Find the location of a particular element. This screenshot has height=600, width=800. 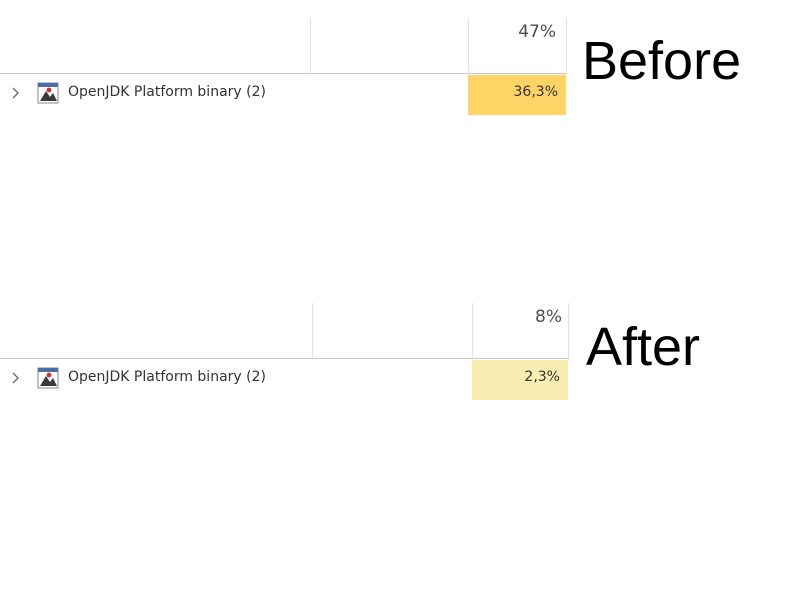

cpu-usage-value: 2,3% is located at coordinates (542, 377).